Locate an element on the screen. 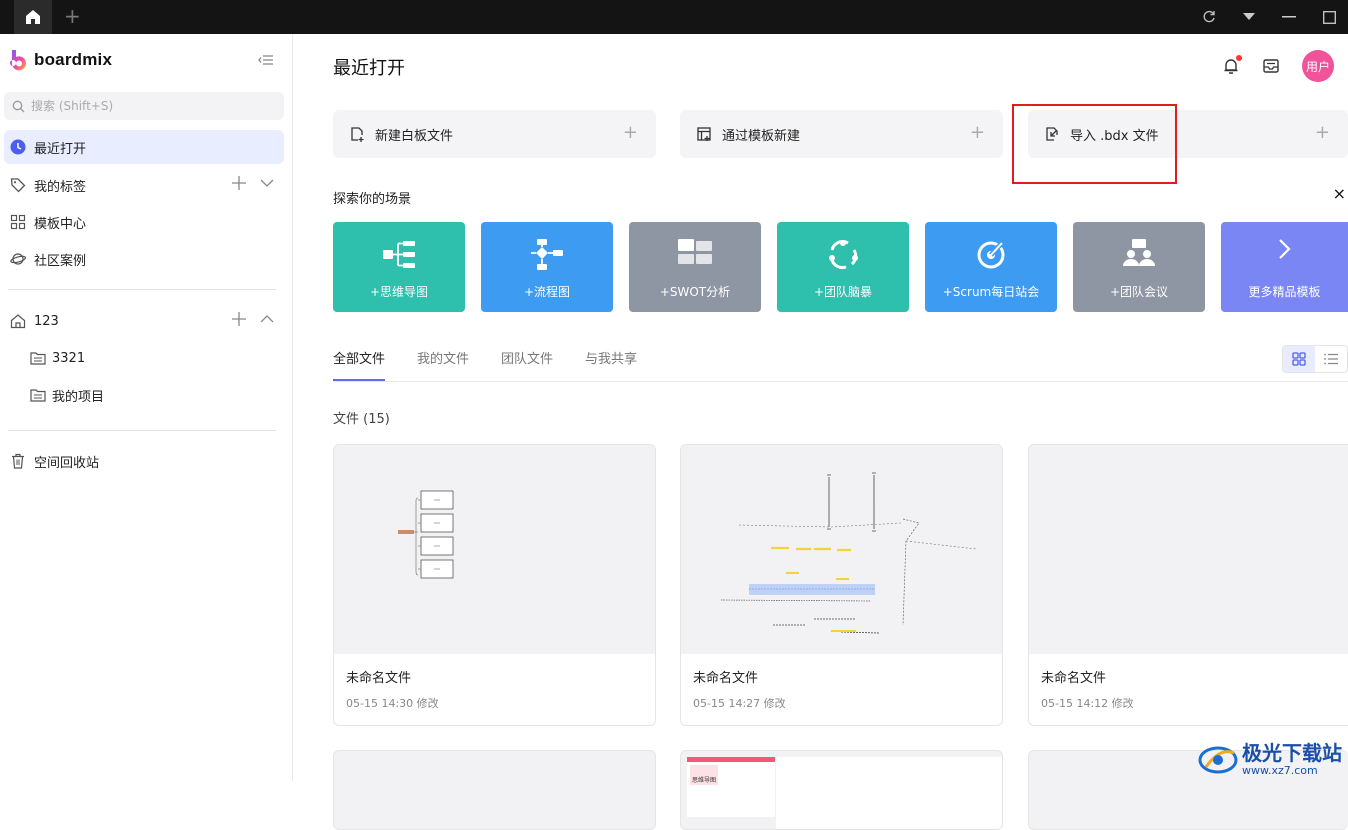  grid-icon is located at coordinates (18, 222).